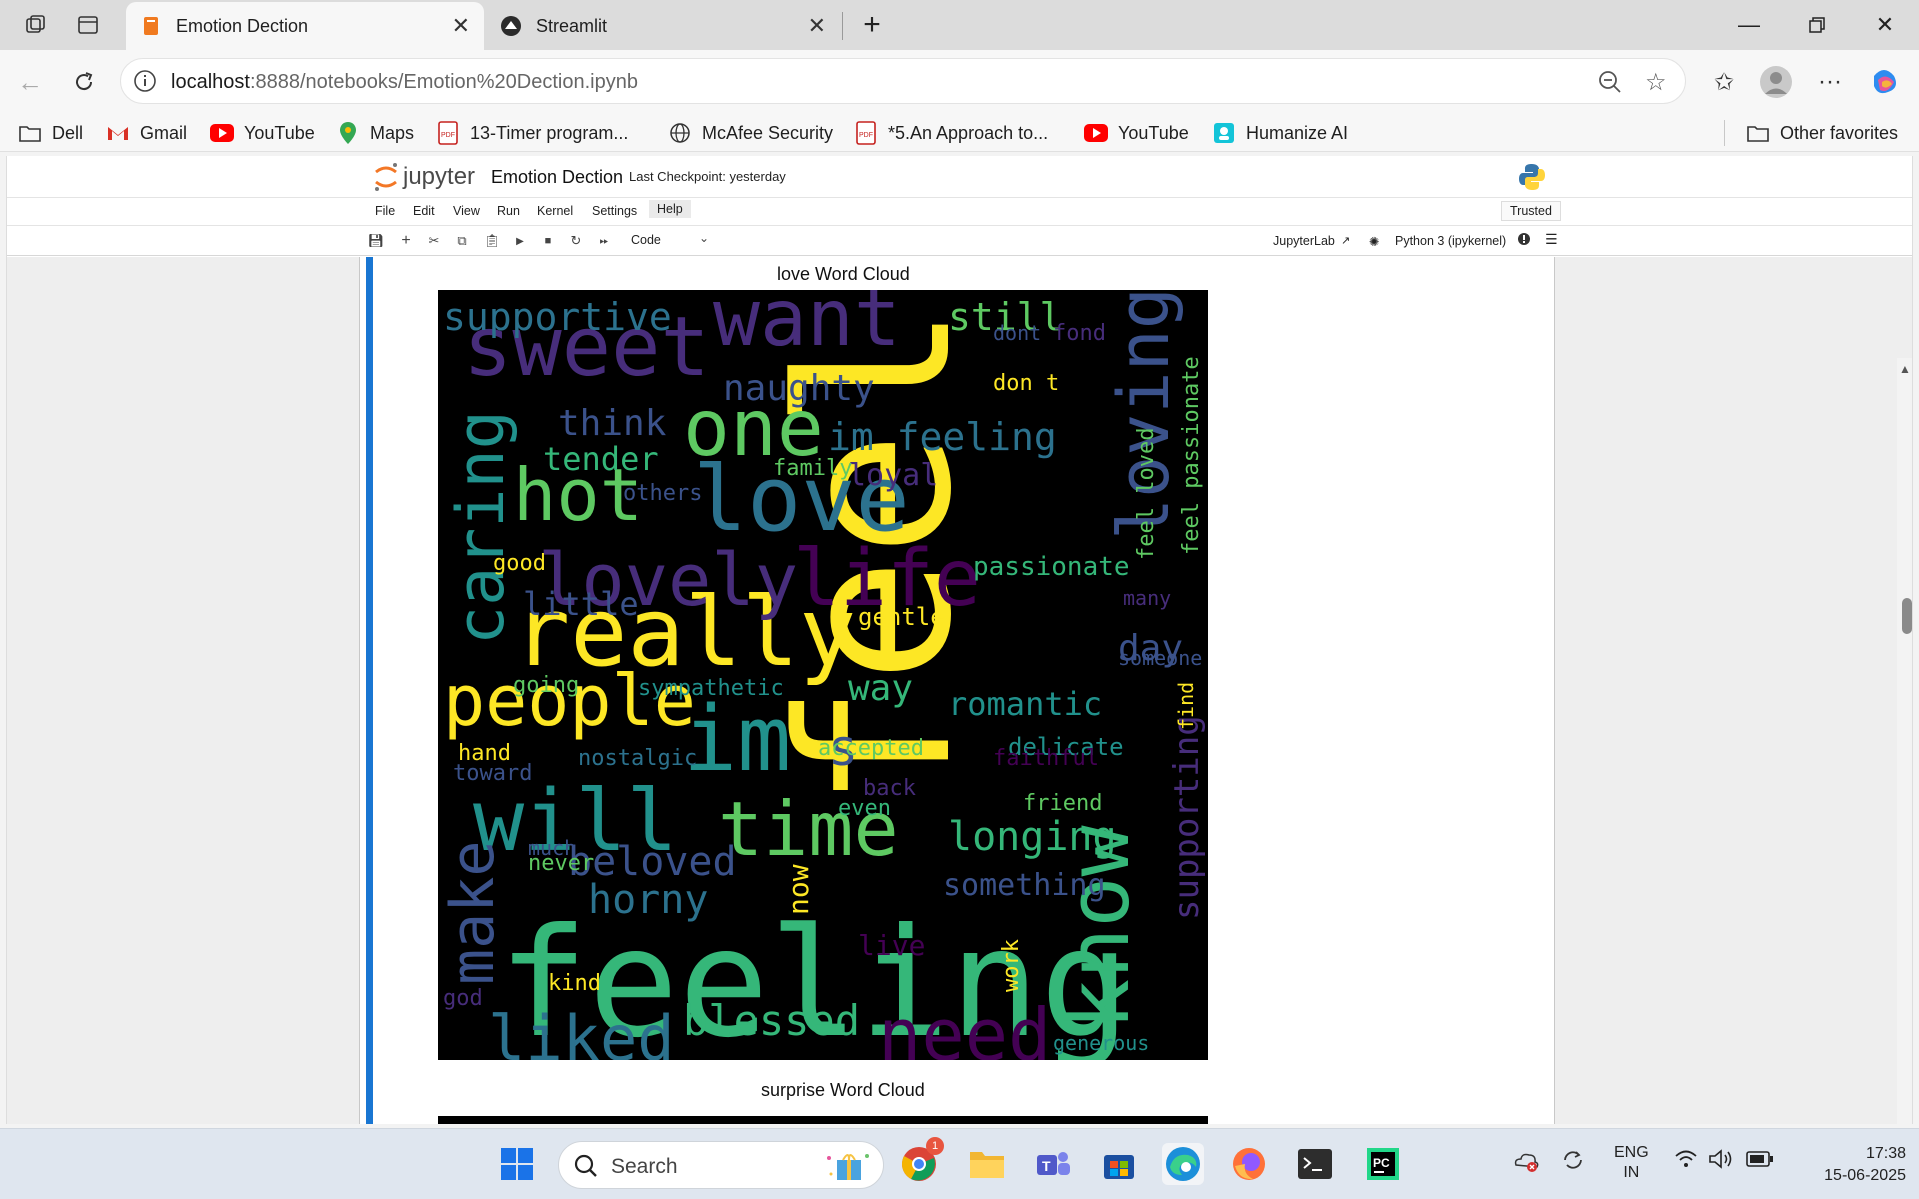 This screenshot has width=1919, height=1199. Describe the element at coordinates (262, 133) in the screenshot. I see `bookmark-youtube: YouTube` at that location.